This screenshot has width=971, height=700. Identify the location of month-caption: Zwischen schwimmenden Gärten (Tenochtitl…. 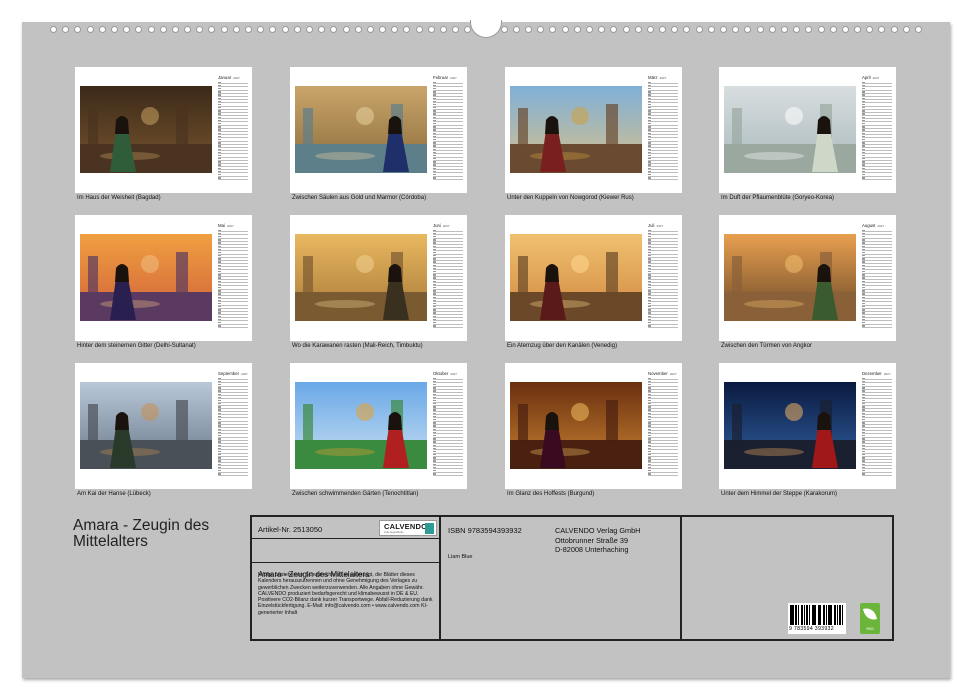
(355, 494).